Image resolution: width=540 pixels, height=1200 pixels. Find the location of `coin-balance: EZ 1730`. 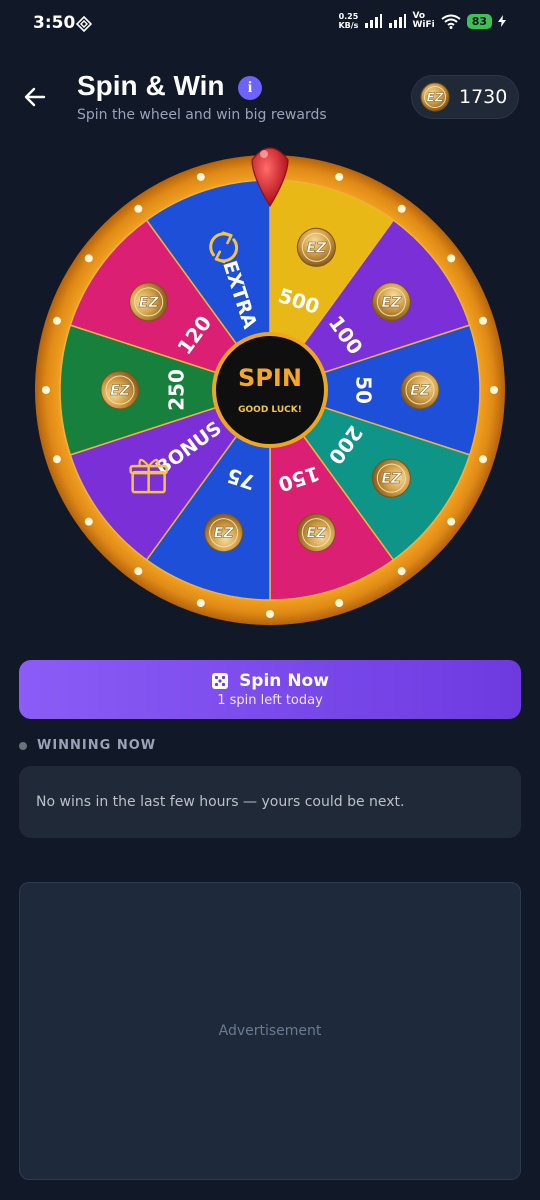

coin-balance: EZ 1730 is located at coordinates (465, 97).